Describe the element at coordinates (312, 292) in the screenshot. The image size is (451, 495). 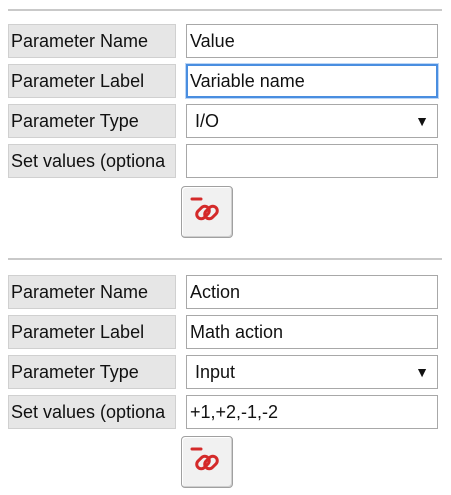
I see `parameter-name-input: Action` at that location.